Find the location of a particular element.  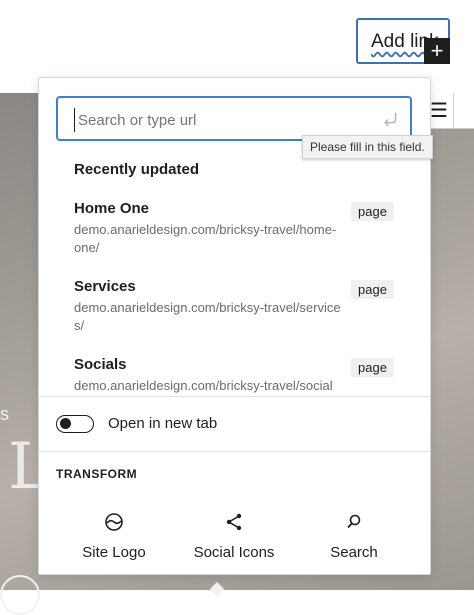

open-in-new-tab-label: Open in new tab is located at coordinates (163, 423).